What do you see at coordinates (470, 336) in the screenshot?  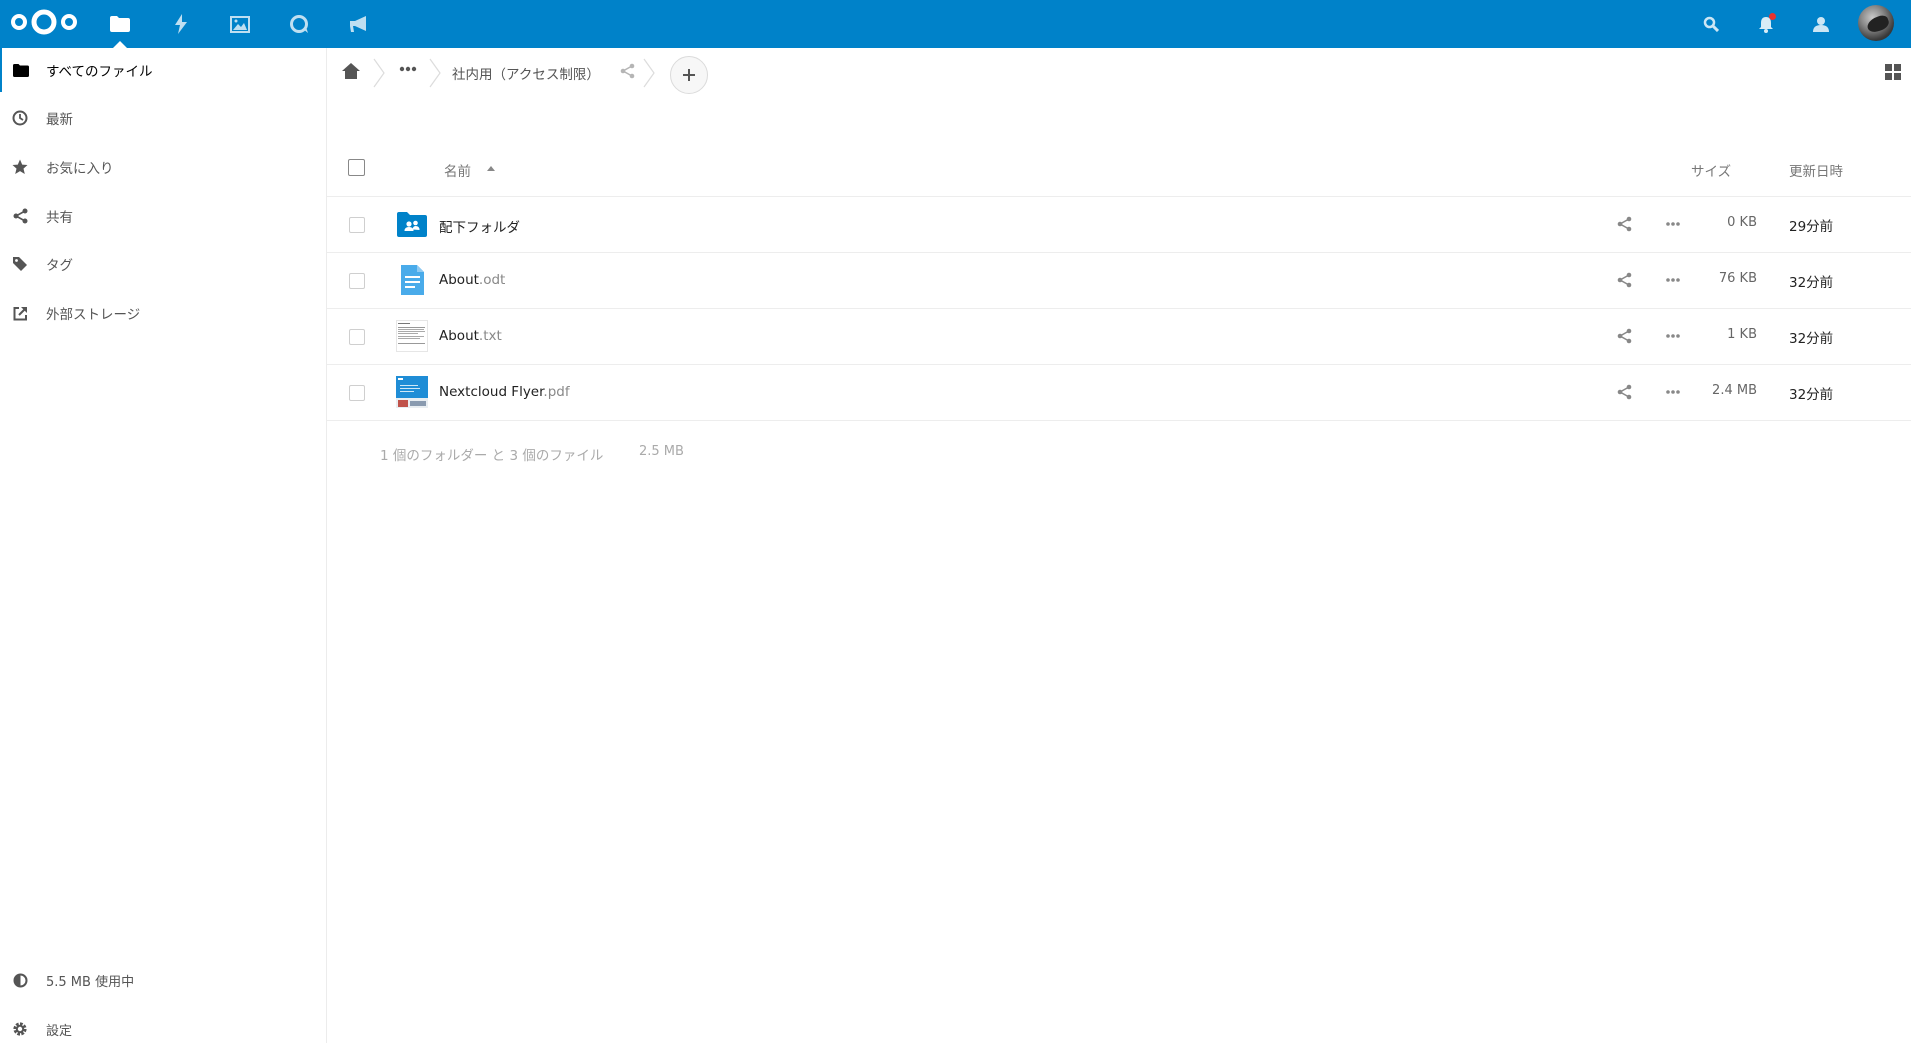 I see `file-name: About.txt` at bounding box center [470, 336].